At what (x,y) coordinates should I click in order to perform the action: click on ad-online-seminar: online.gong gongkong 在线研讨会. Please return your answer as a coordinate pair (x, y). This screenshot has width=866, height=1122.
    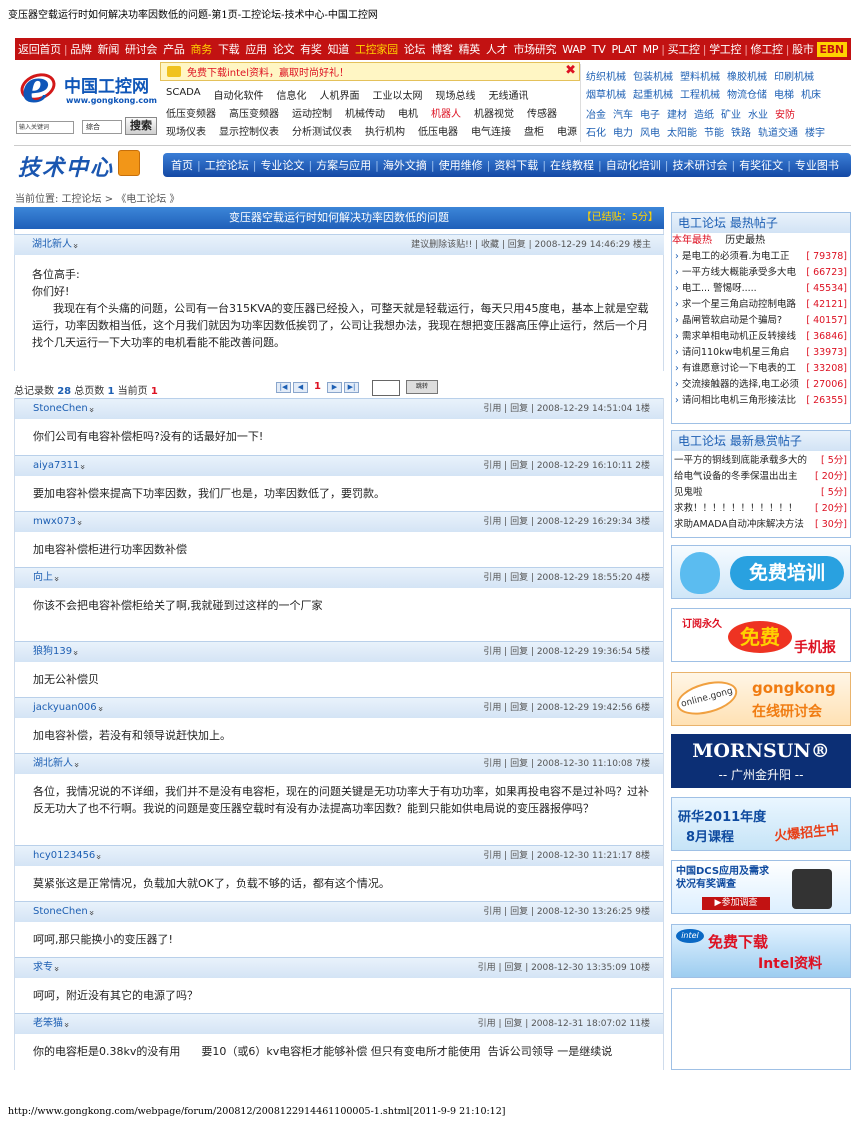
    Looking at the image, I should click on (761, 699).